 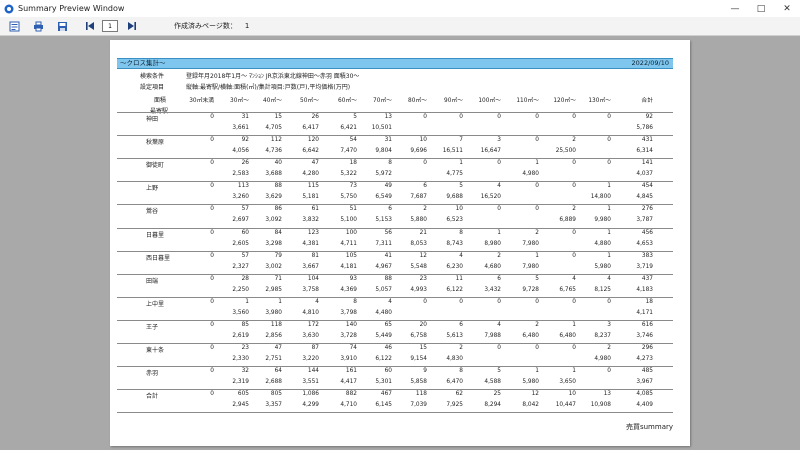 What do you see at coordinates (390, 209) in the screenshot?
I see `cell-count: 6` at bounding box center [390, 209].